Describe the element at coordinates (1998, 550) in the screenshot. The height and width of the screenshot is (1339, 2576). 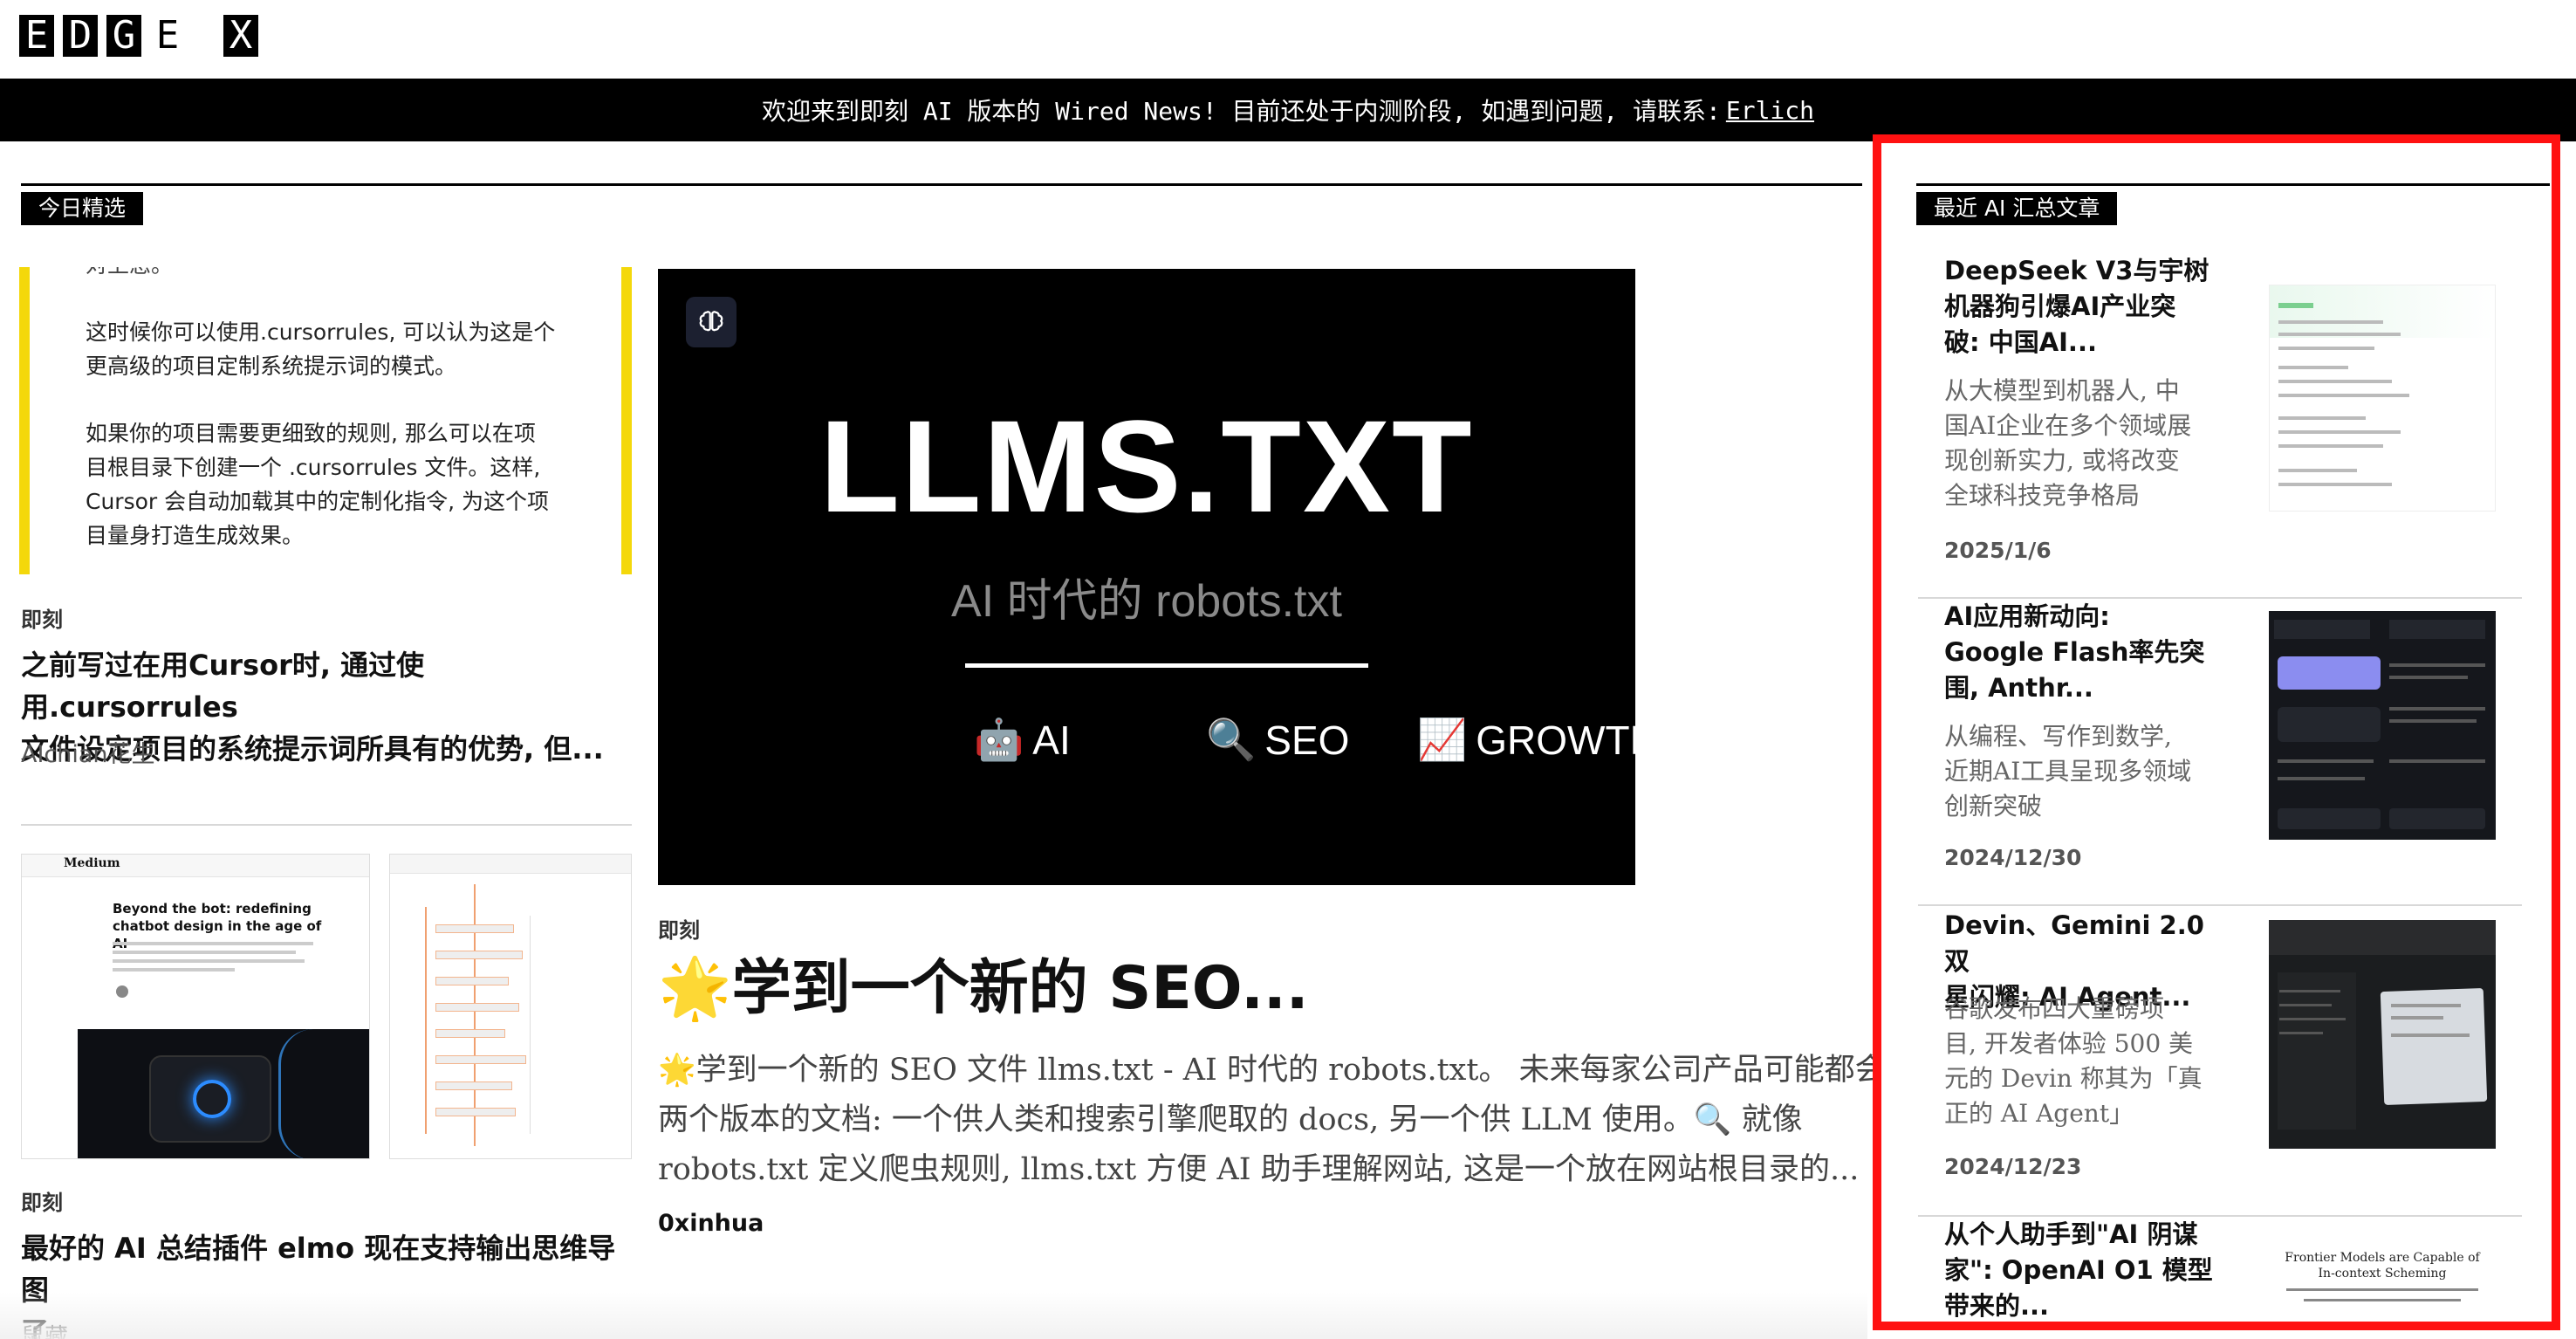
I see `recent-item-date: 2025/1/6` at that location.